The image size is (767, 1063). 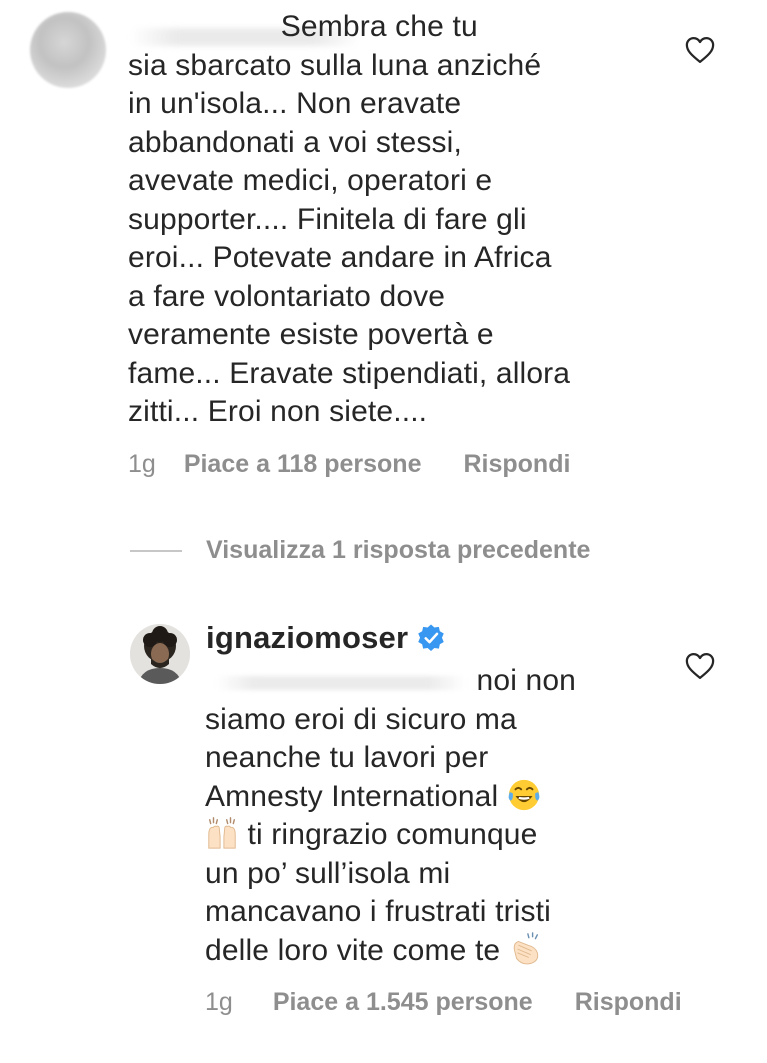 What do you see at coordinates (340, 257) in the screenshot?
I see `comment-line: eroi... Potevate andare in Africa` at bounding box center [340, 257].